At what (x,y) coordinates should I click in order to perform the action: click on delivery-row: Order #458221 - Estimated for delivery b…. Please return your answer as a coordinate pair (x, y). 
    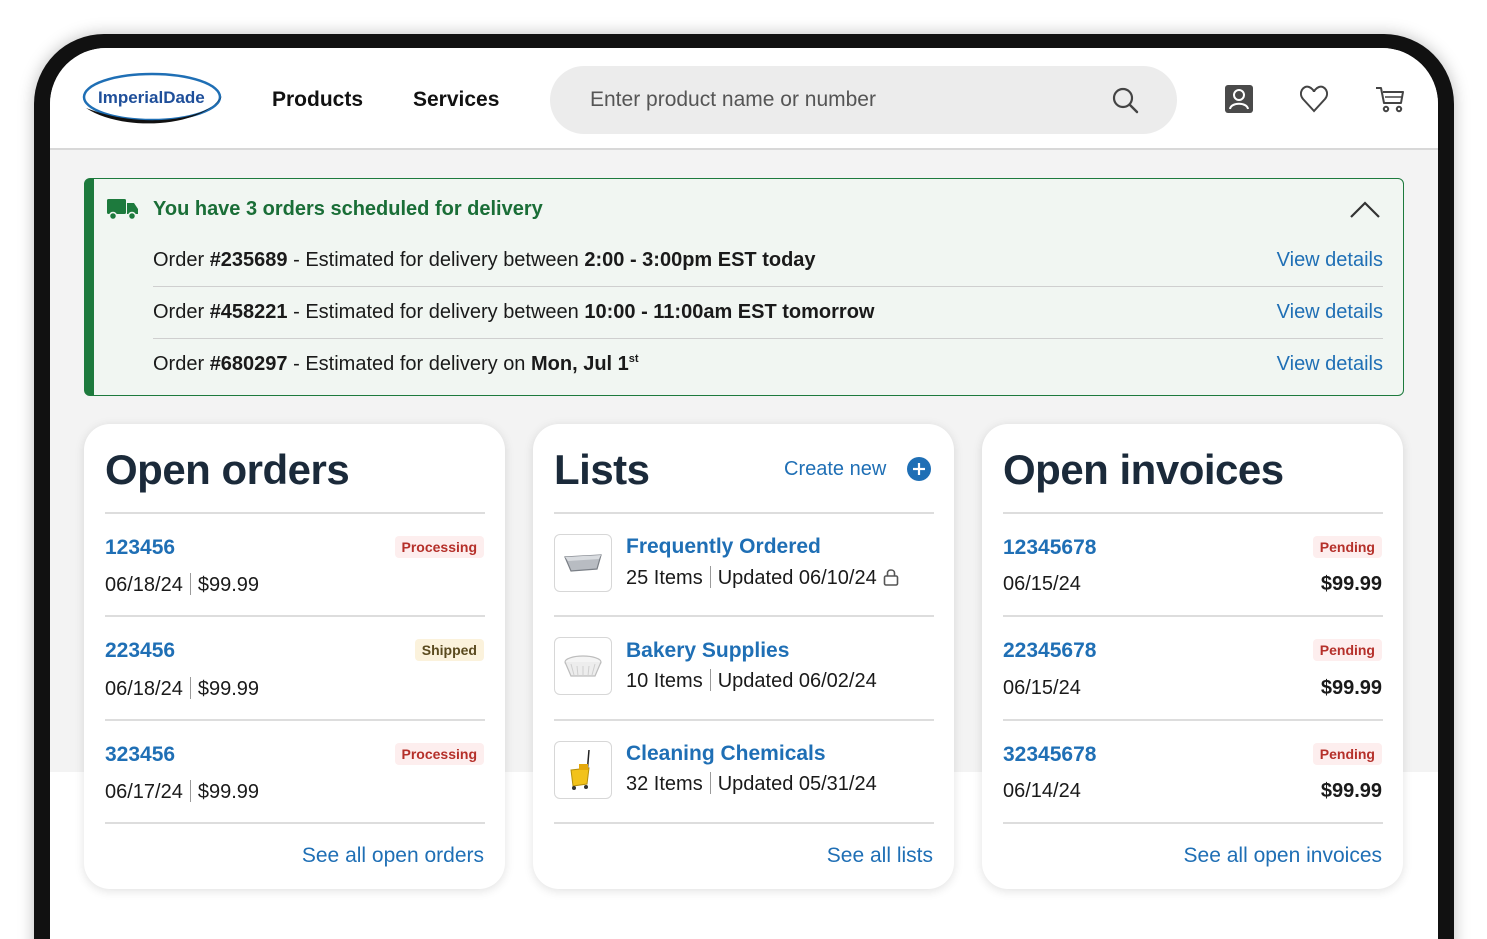
    Looking at the image, I should click on (768, 313).